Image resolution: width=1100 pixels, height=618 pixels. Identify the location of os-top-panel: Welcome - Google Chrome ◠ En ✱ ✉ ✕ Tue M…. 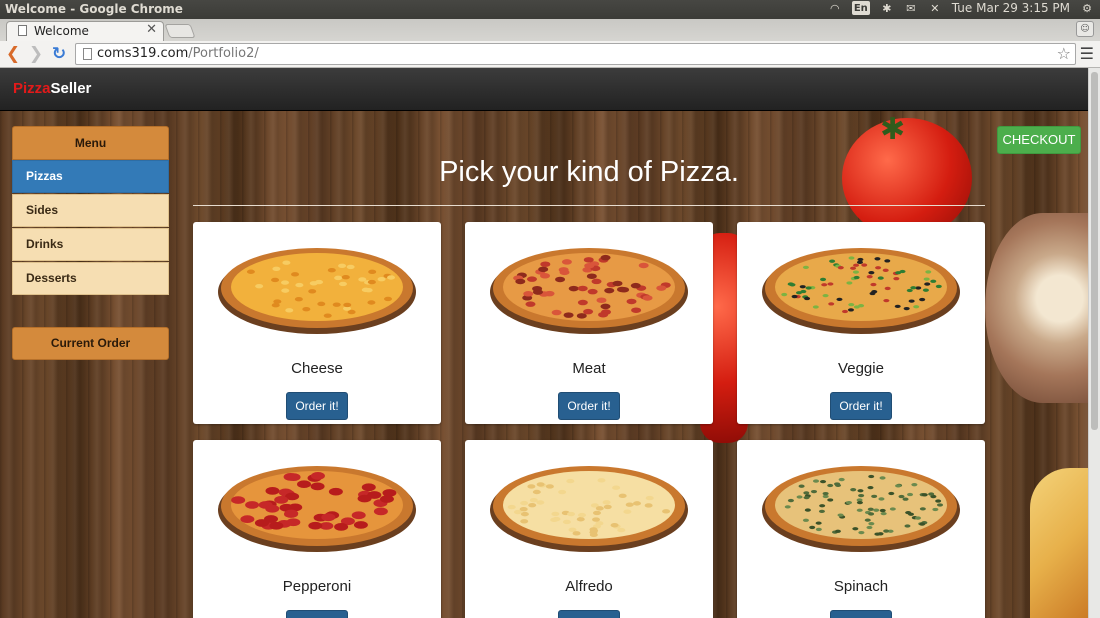
(550, 9).